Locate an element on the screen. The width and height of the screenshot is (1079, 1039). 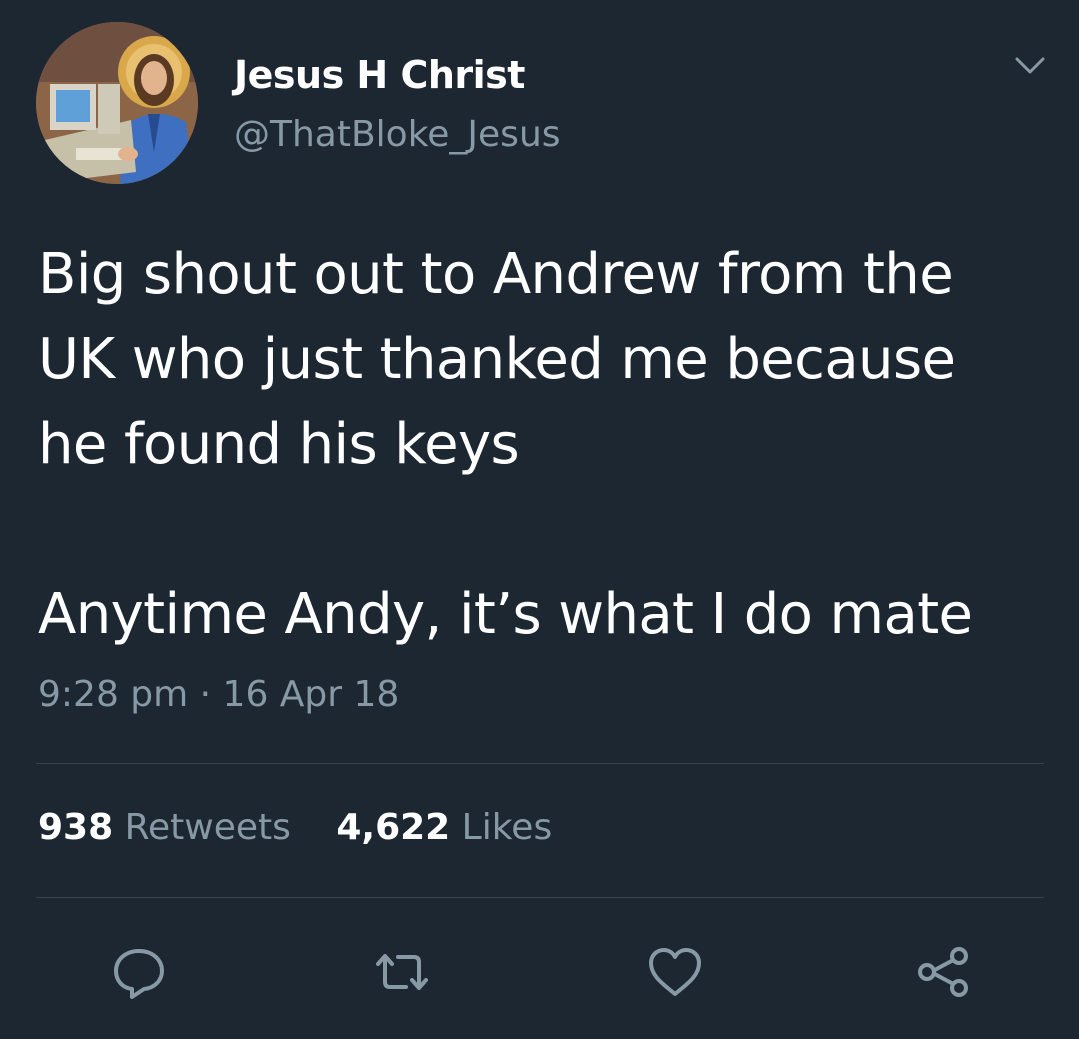
likes-count: 4,622 is located at coordinates (393, 827).